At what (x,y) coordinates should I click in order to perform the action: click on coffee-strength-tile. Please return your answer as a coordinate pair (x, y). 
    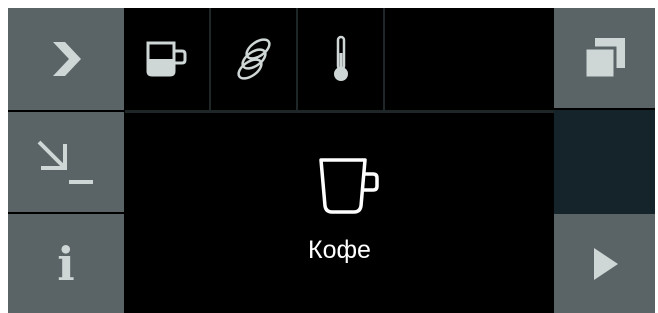
    Looking at the image, I should click on (253, 59).